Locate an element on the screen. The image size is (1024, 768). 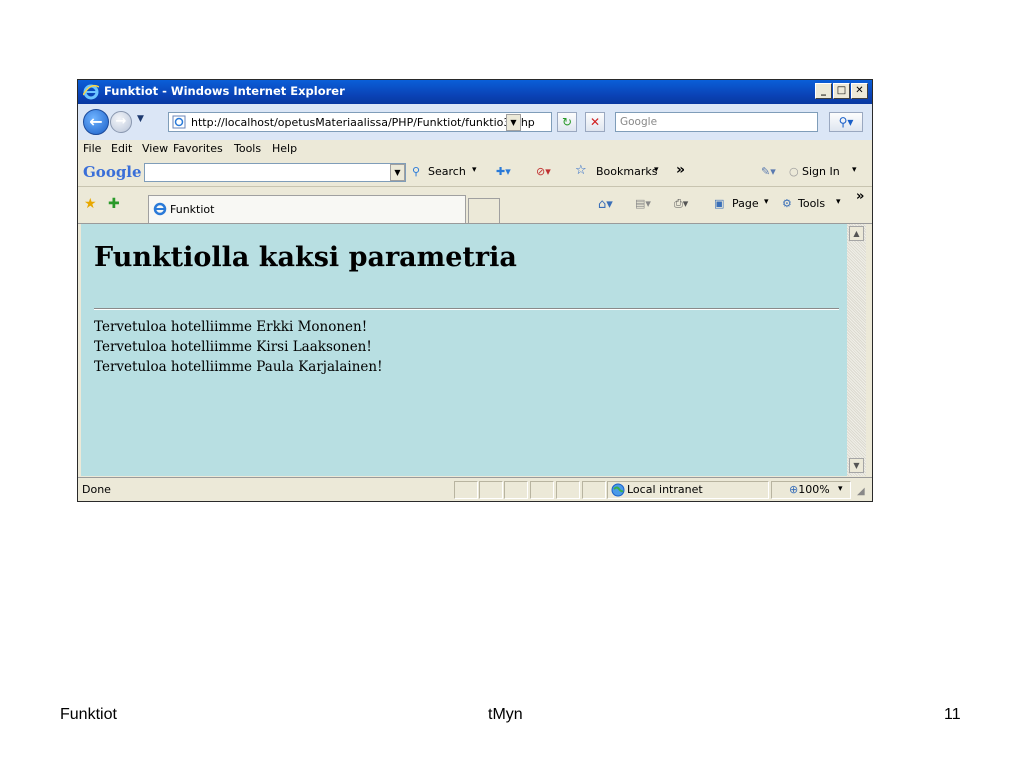
search-dropdown-icon: ▾ is located at coordinates (474, 170).